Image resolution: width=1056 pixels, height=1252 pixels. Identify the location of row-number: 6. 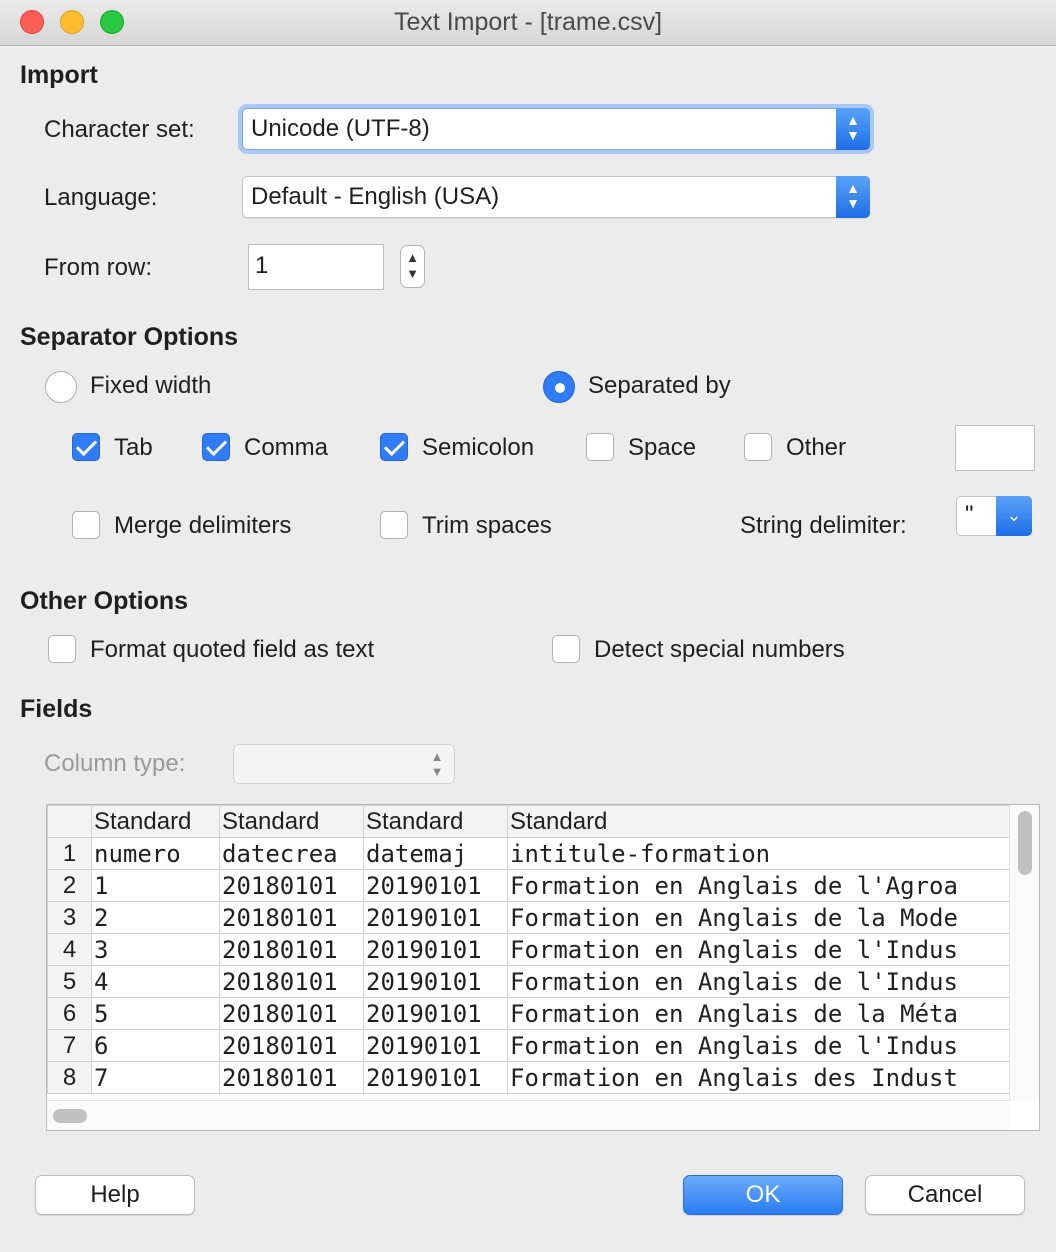
(69, 1013).